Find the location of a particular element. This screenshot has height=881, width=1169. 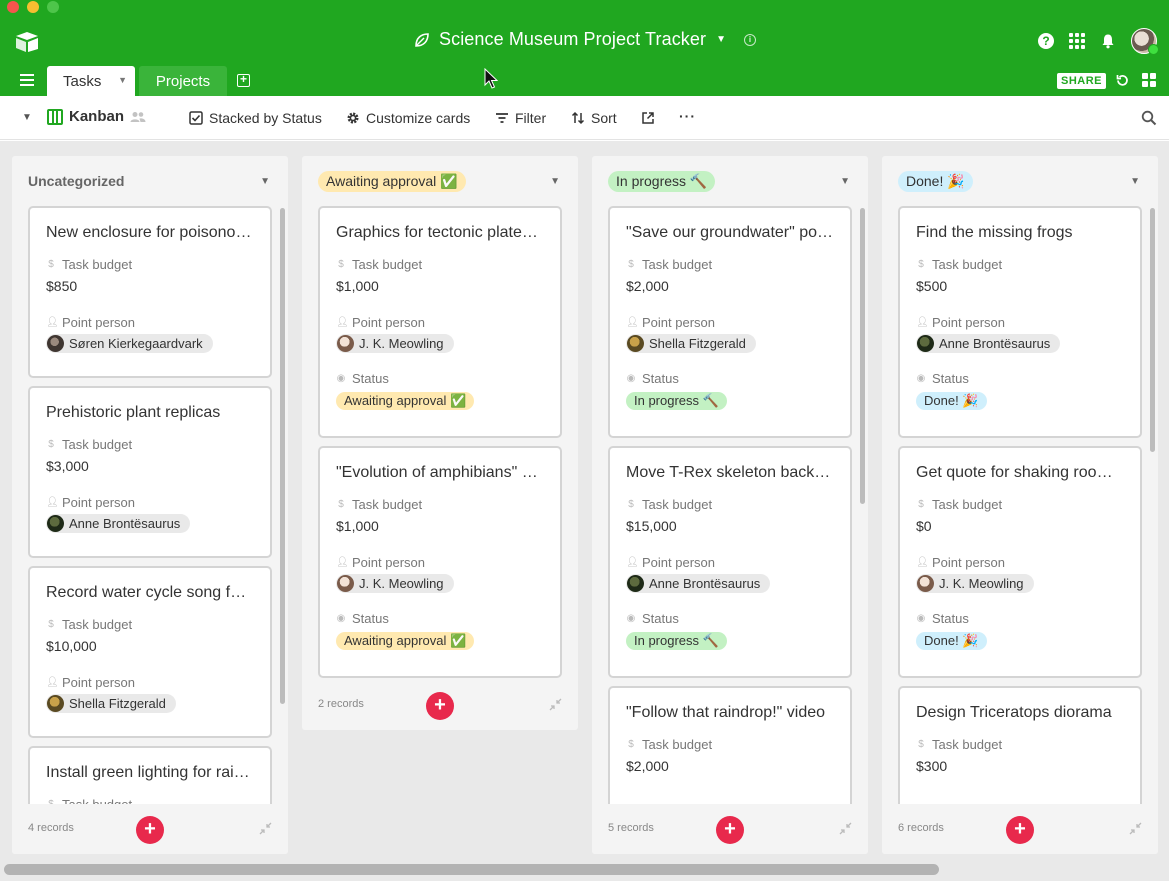

status-value: Done! 🎉 is located at coordinates (1020, 400).